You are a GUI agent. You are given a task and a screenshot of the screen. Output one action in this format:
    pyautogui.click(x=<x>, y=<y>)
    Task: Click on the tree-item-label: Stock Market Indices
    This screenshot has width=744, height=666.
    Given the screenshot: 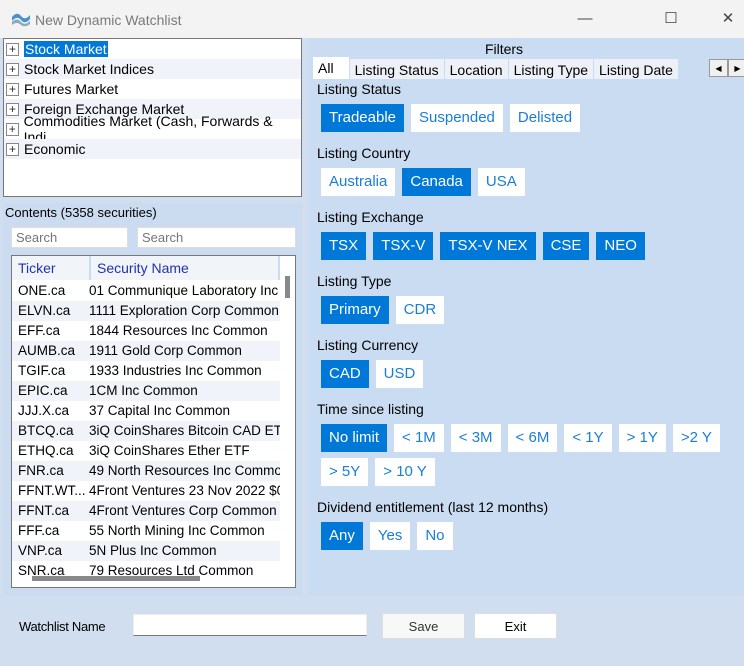 What is the action you would take?
    pyautogui.click(x=89, y=69)
    